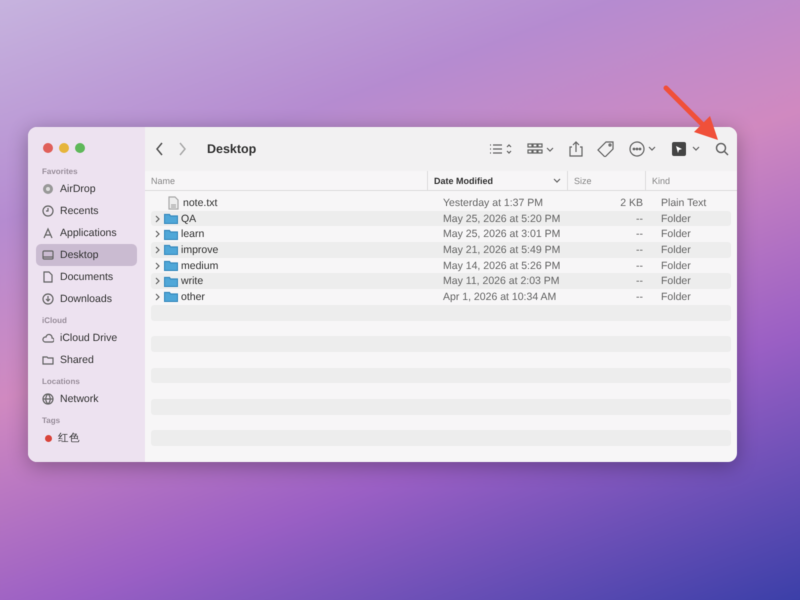  What do you see at coordinates (493, 202) in the screenshot?
I see `date-cell: Yesterday at 1:37 PM` at bounding box center [493, 202].